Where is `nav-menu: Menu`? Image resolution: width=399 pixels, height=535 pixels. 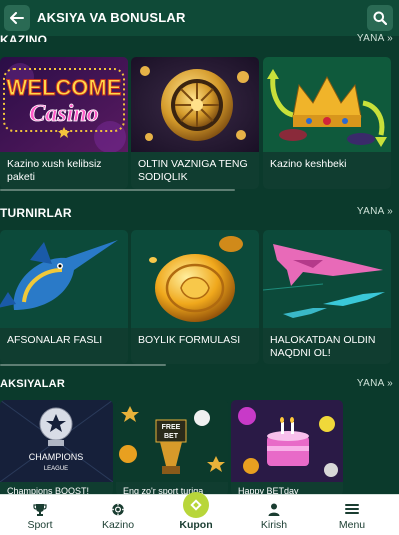 nav-menu: Menu is located at coordinates (352, 515).